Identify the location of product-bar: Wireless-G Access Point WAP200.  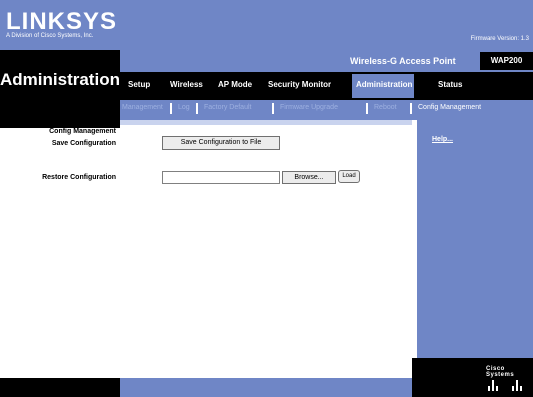
(326, 61).